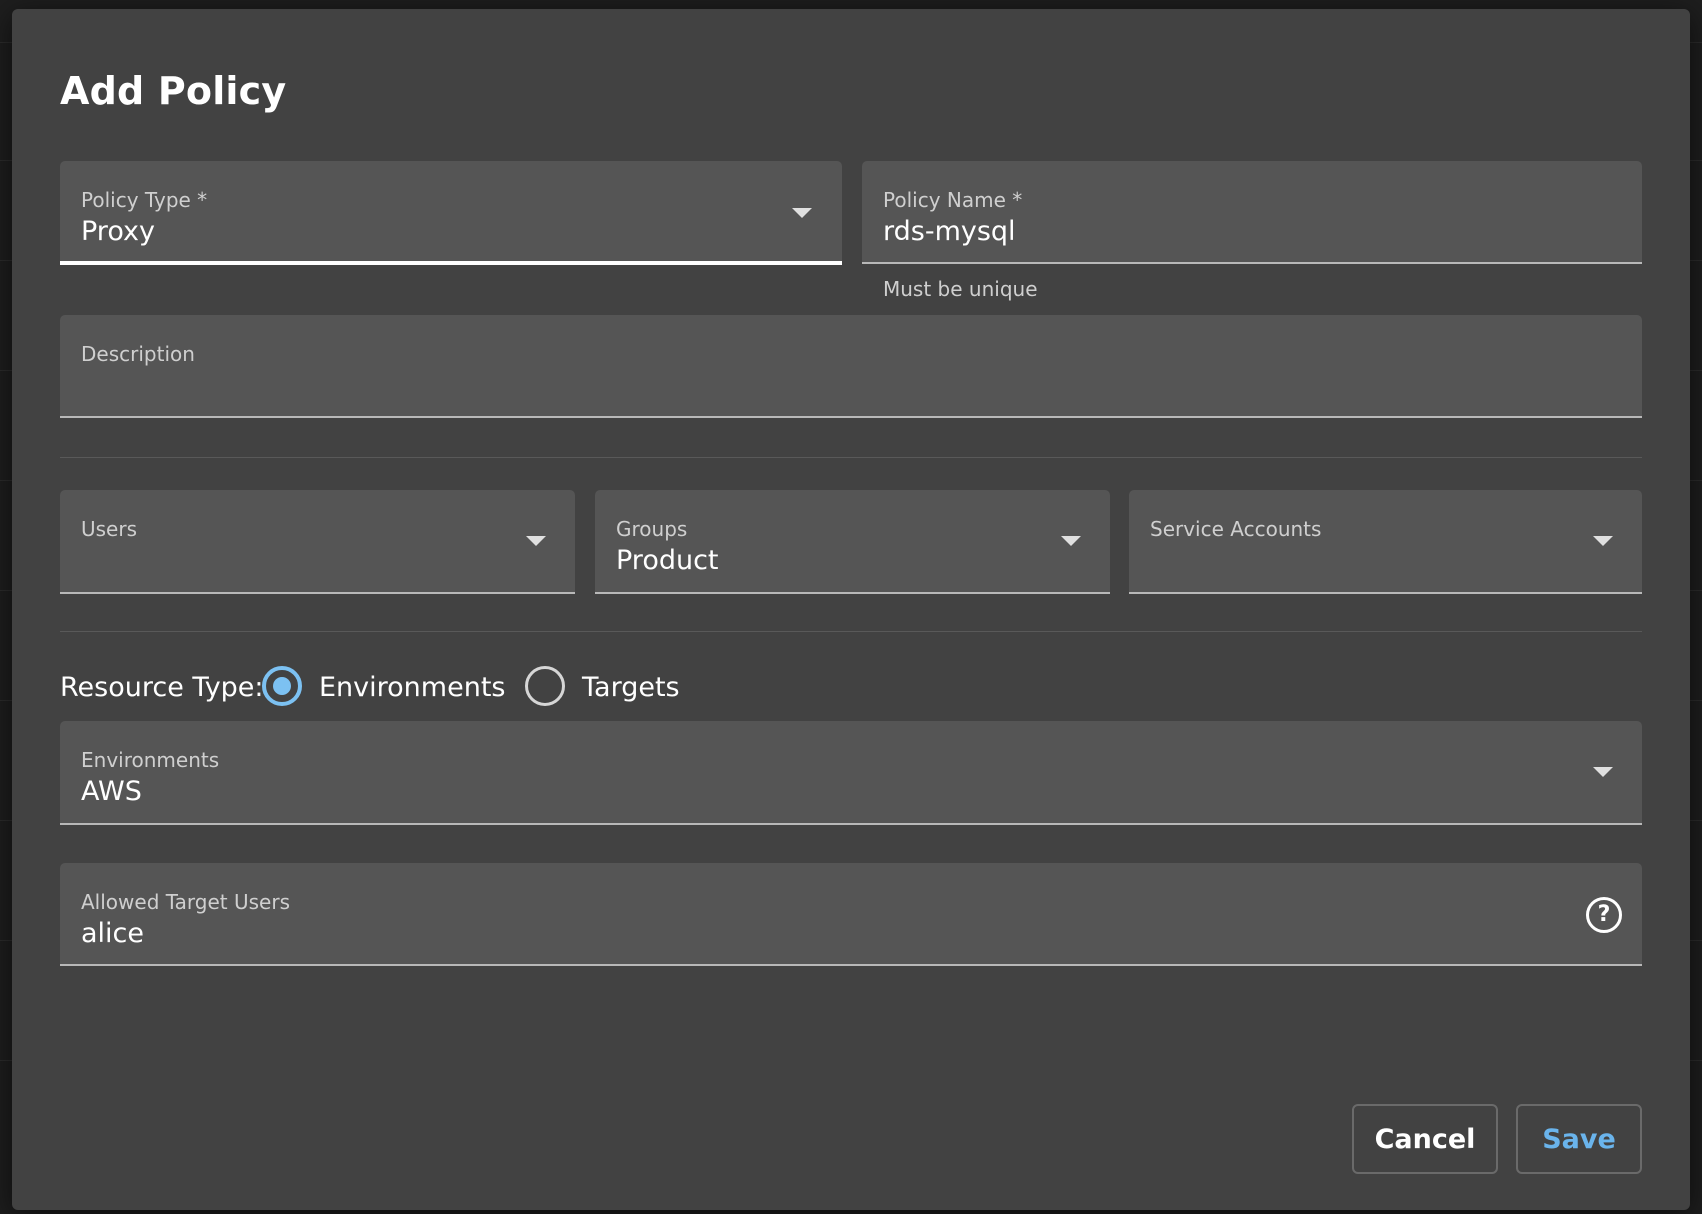 The height and width of the screenshot is (1214, 1702). What do you see at coordinates (545, 686) in the screenshot?
I see `radio-targets` at bounding box center [545, 686].